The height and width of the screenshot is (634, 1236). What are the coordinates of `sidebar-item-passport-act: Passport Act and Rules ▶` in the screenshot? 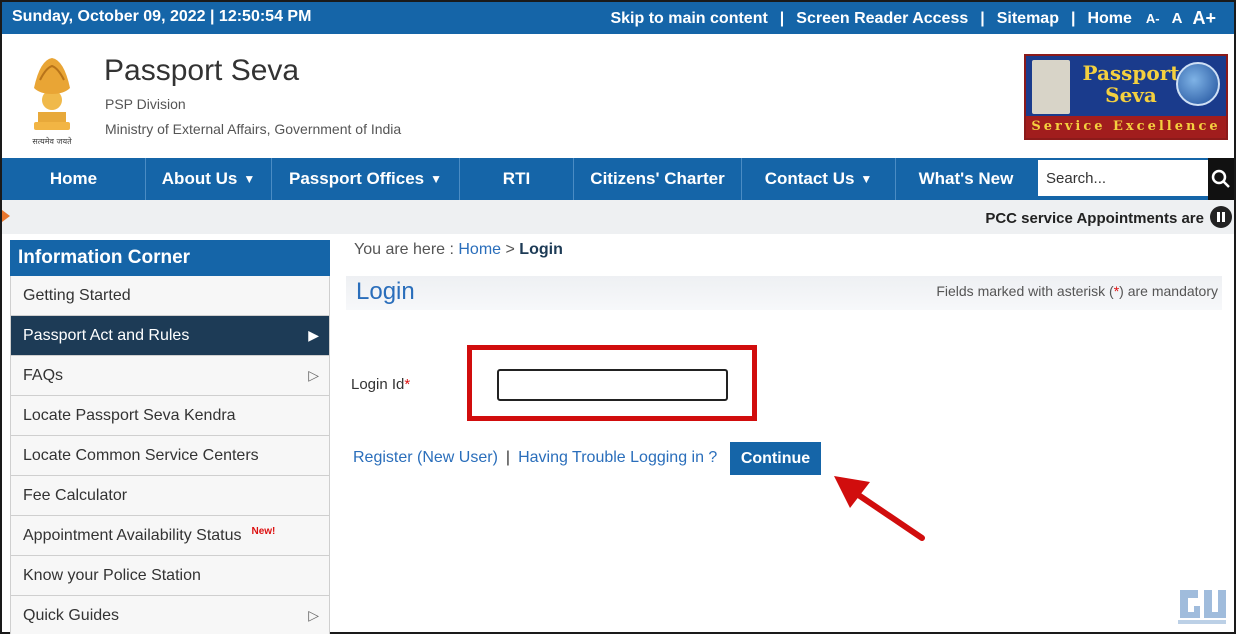 It's located at (170, 336).